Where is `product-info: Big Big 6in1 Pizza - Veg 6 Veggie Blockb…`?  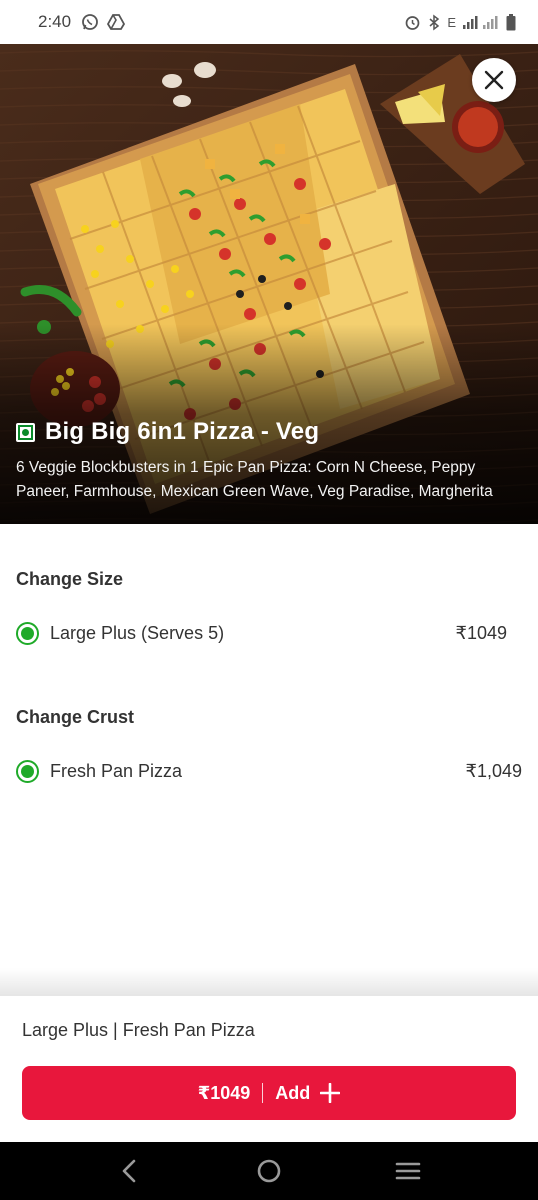 product-info: Big Big 6in1 Pizza - Veg 6 Veggie Blockb… is located at coordinates (269, 461).